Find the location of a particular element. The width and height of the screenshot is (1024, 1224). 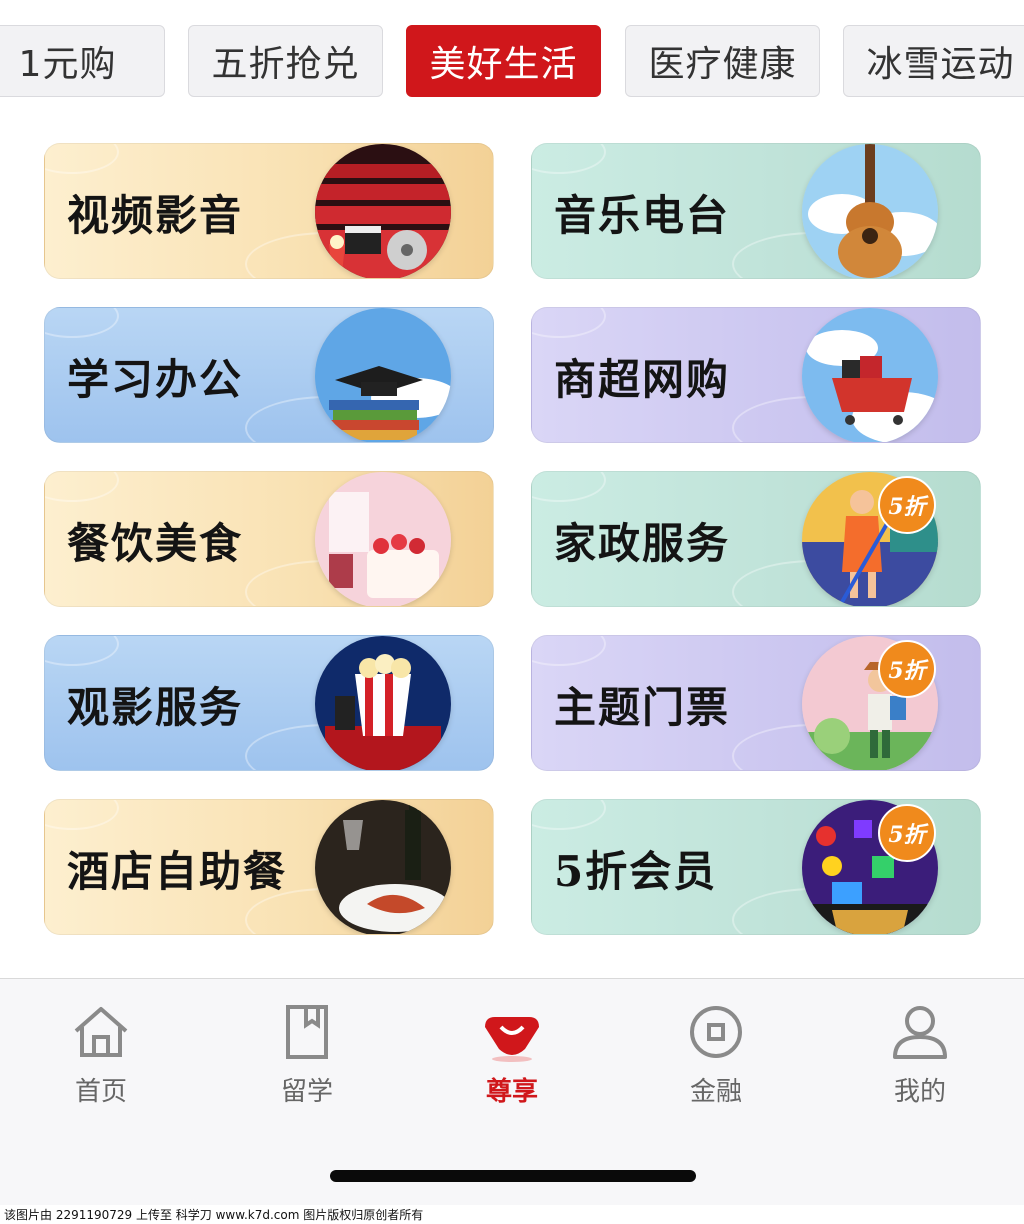

home-icon is located at coordinates (101, 1032).